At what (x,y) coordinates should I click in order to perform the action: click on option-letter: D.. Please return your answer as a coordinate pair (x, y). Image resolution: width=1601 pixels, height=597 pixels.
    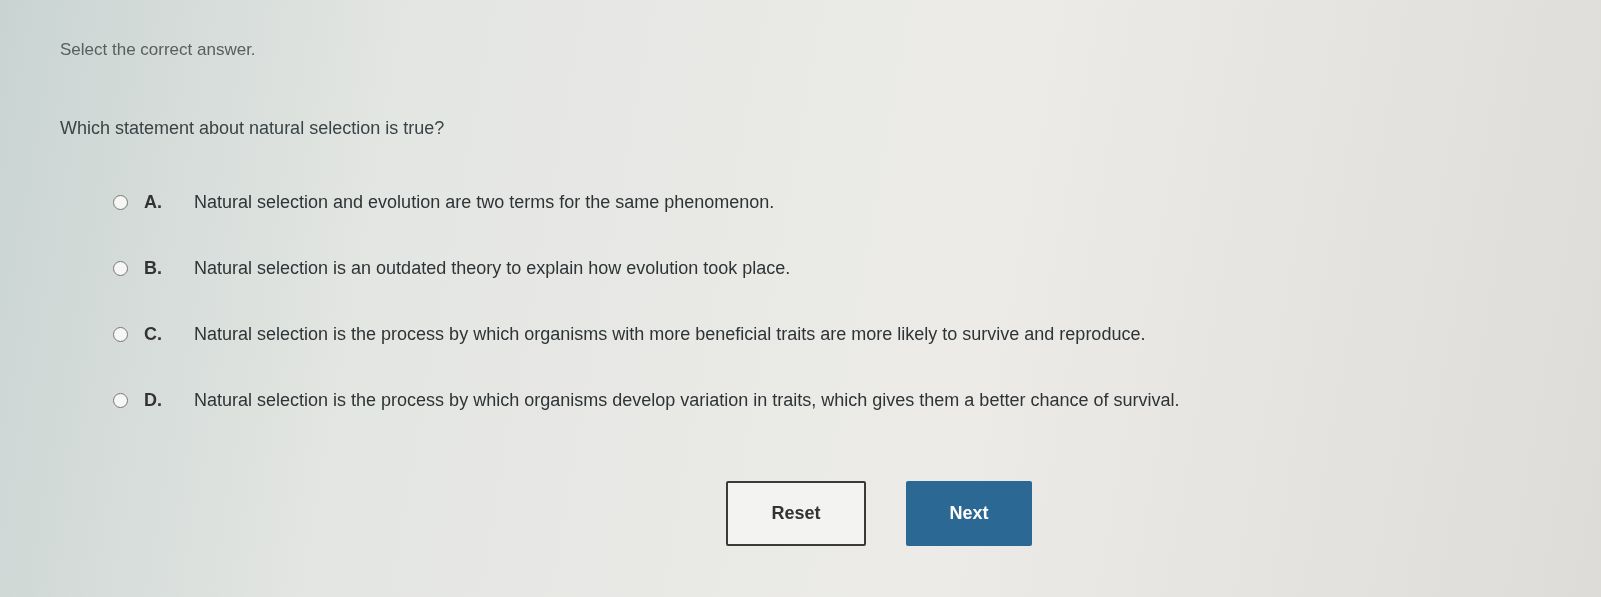
    Looking at the image, I should click on (153, 400).